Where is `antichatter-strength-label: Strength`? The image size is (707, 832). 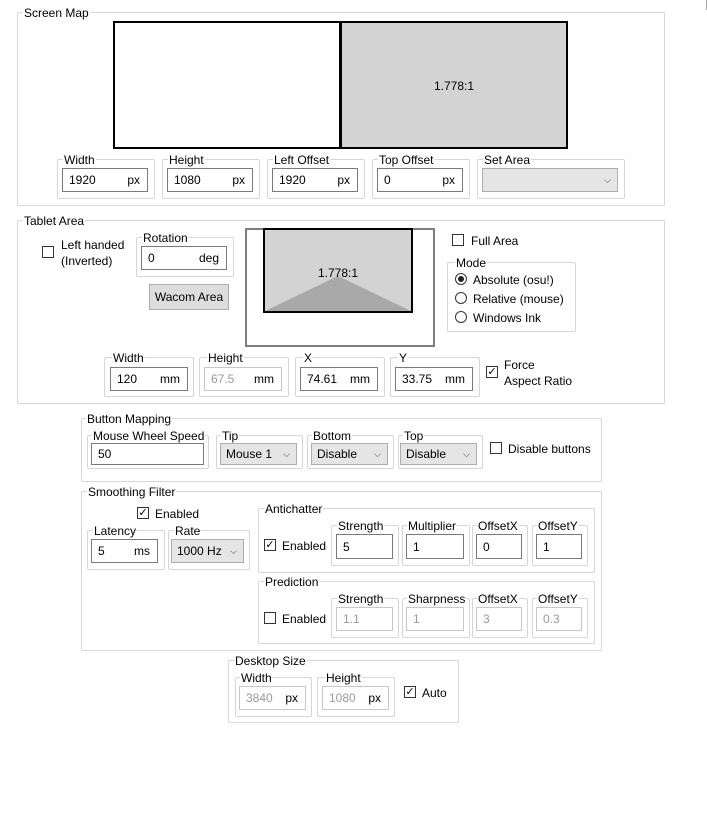 antichatter-strength-label: Strength is located at coordinates (361, 526).